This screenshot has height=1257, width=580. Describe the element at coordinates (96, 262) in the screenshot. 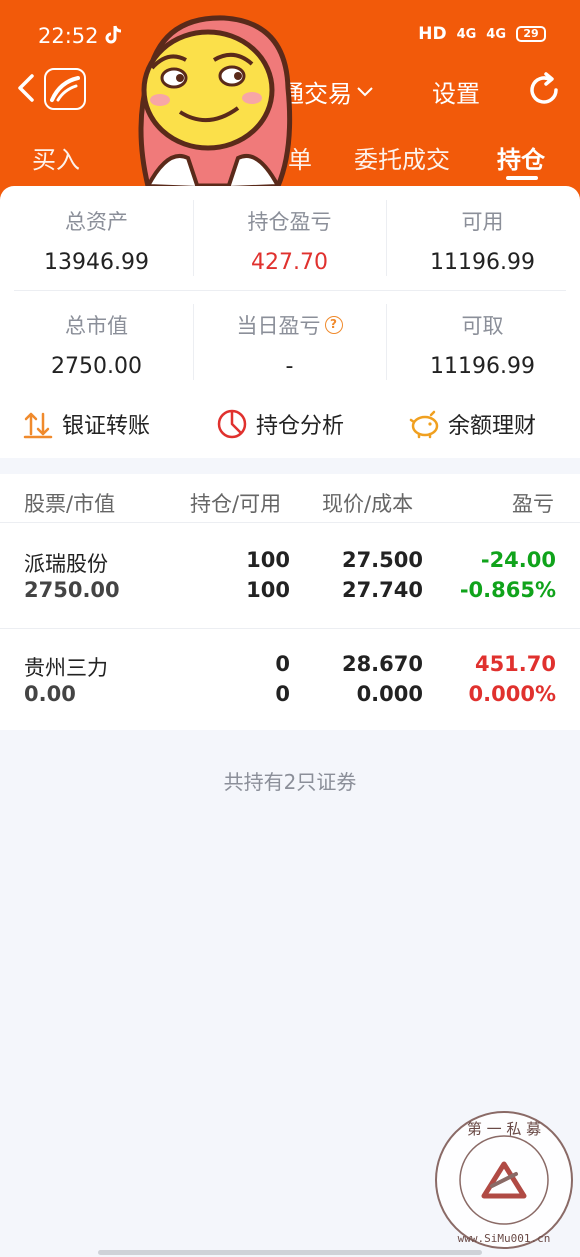

I see `total-assets-value: 13946.99` at that location.